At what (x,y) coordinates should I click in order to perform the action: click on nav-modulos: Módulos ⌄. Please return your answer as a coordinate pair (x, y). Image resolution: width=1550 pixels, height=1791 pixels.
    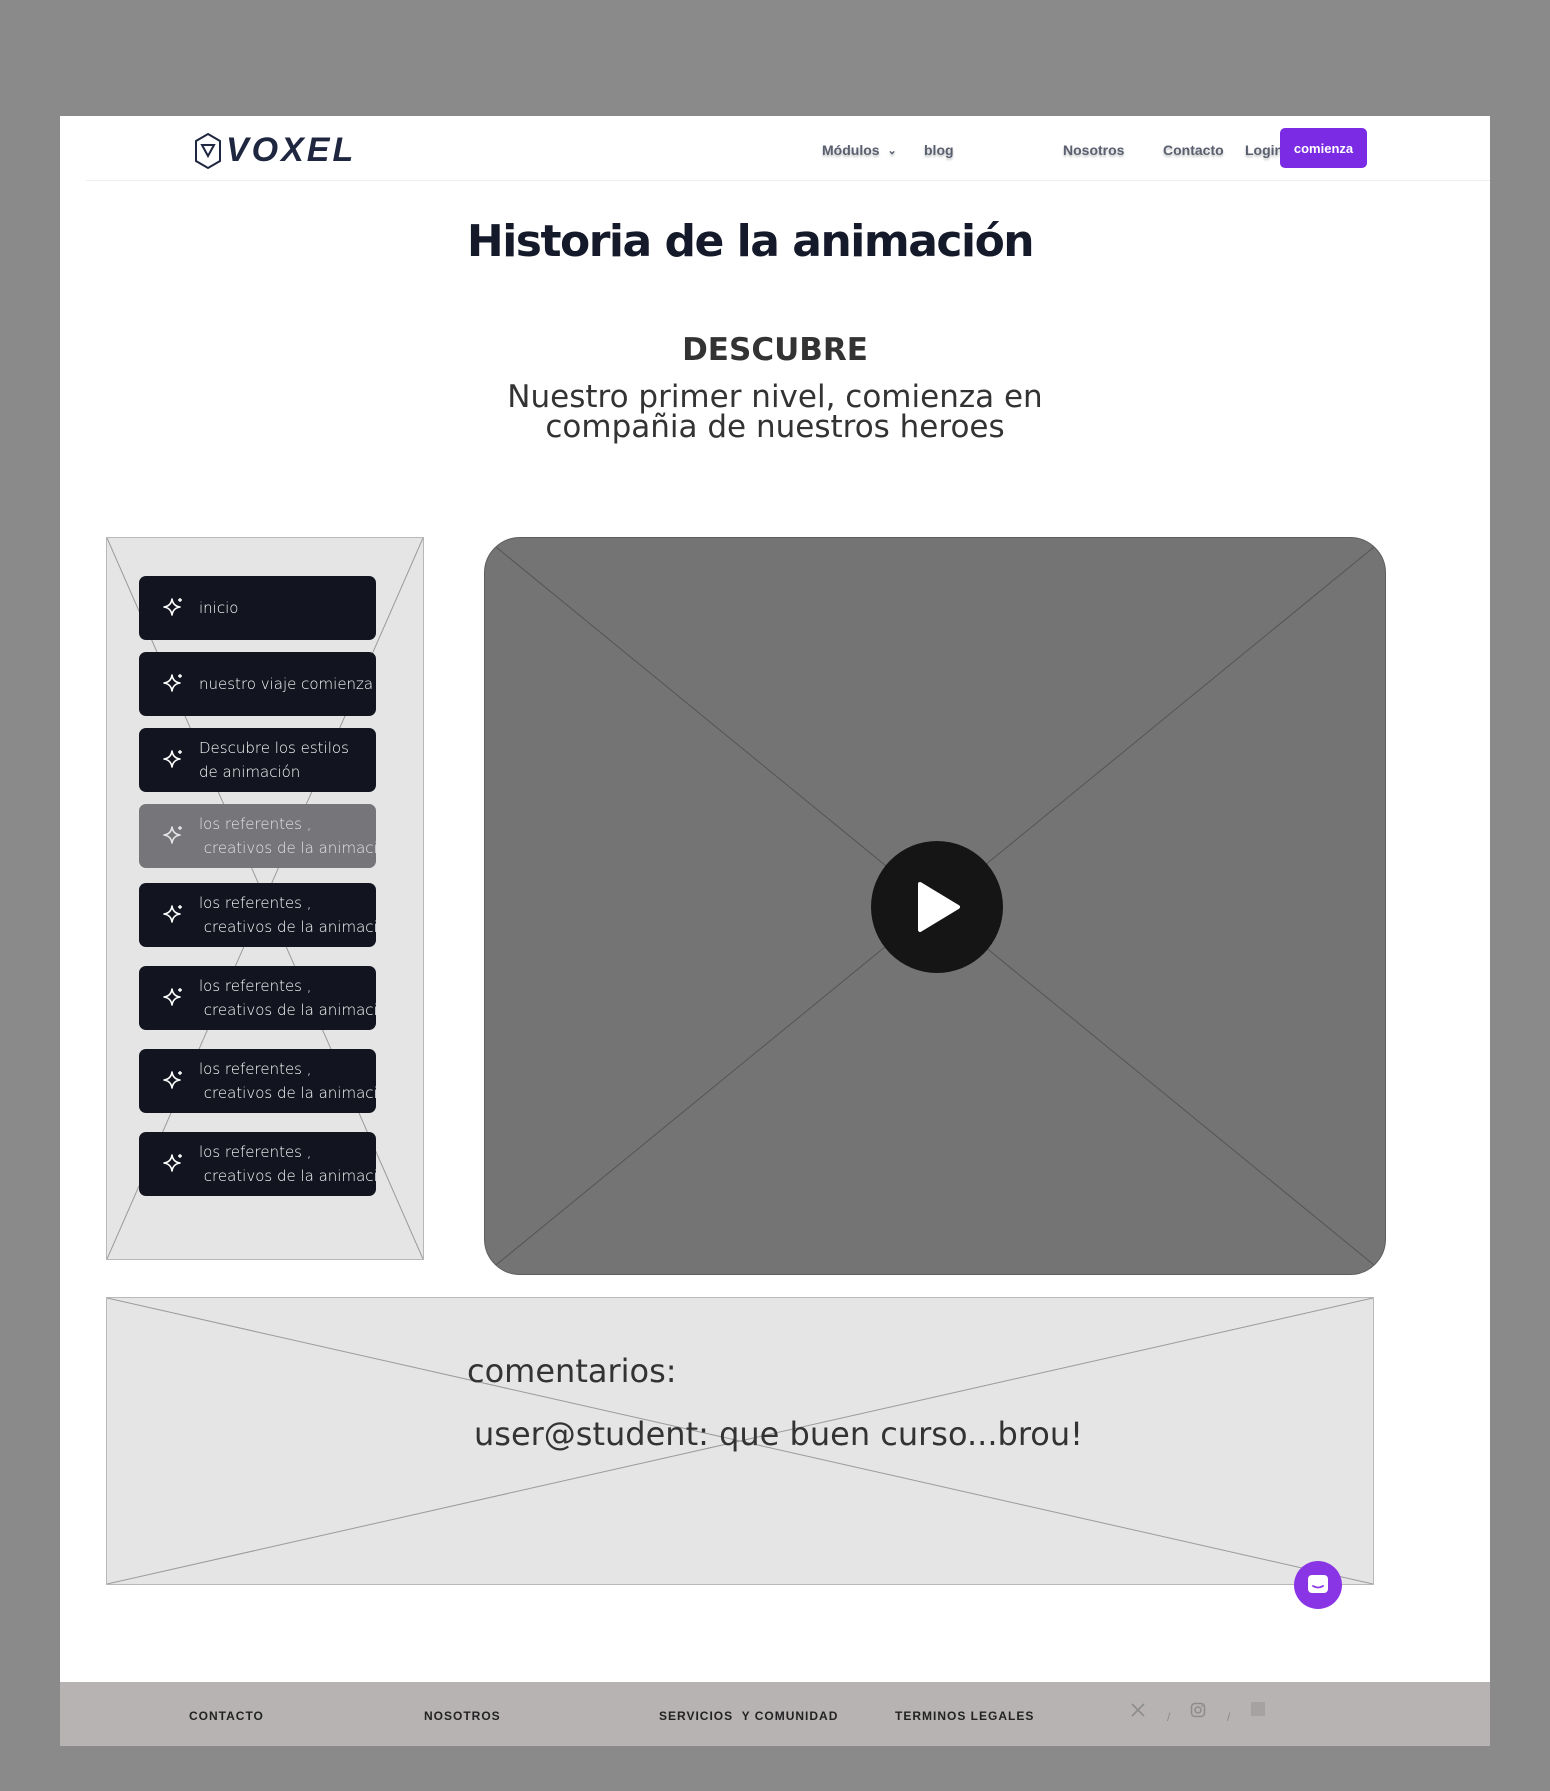
    Looking at the image, I should click on (859, 150).